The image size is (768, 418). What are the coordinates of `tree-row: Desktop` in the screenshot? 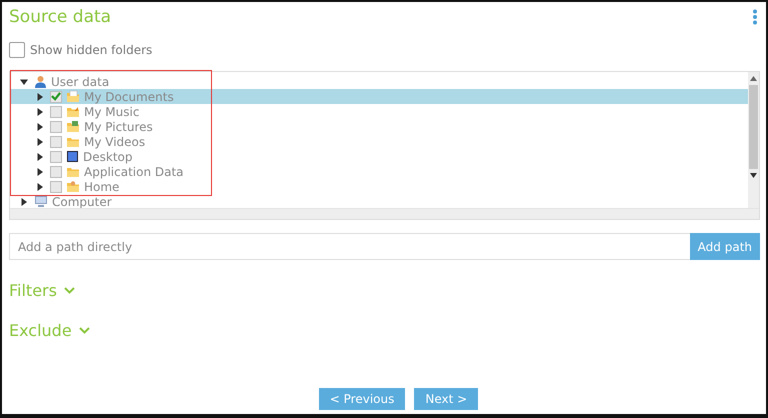 It's located at (379, 156).